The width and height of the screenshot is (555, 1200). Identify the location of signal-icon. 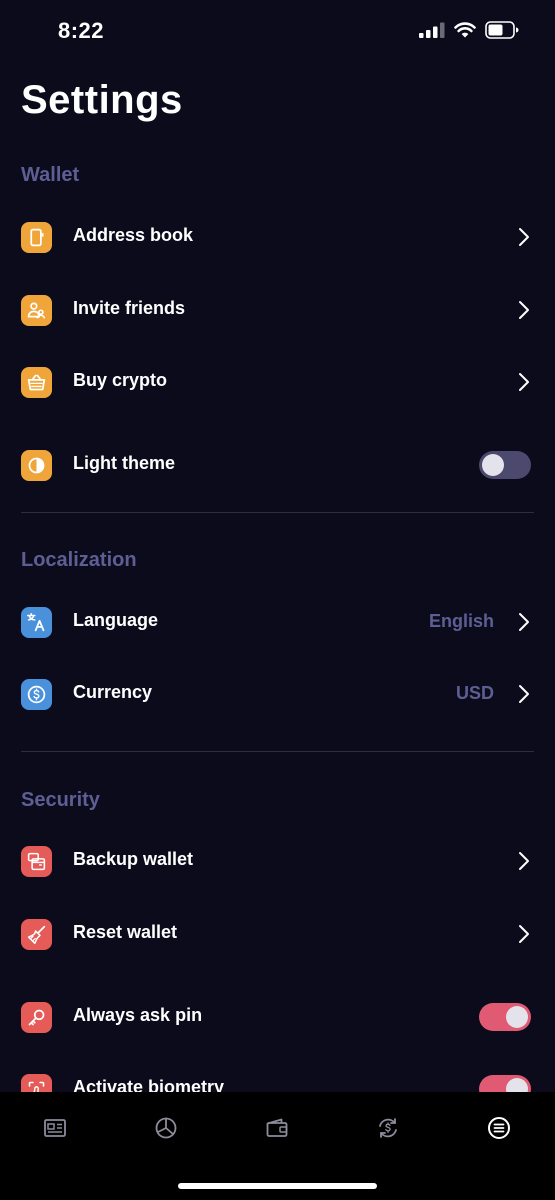
(432, 30).